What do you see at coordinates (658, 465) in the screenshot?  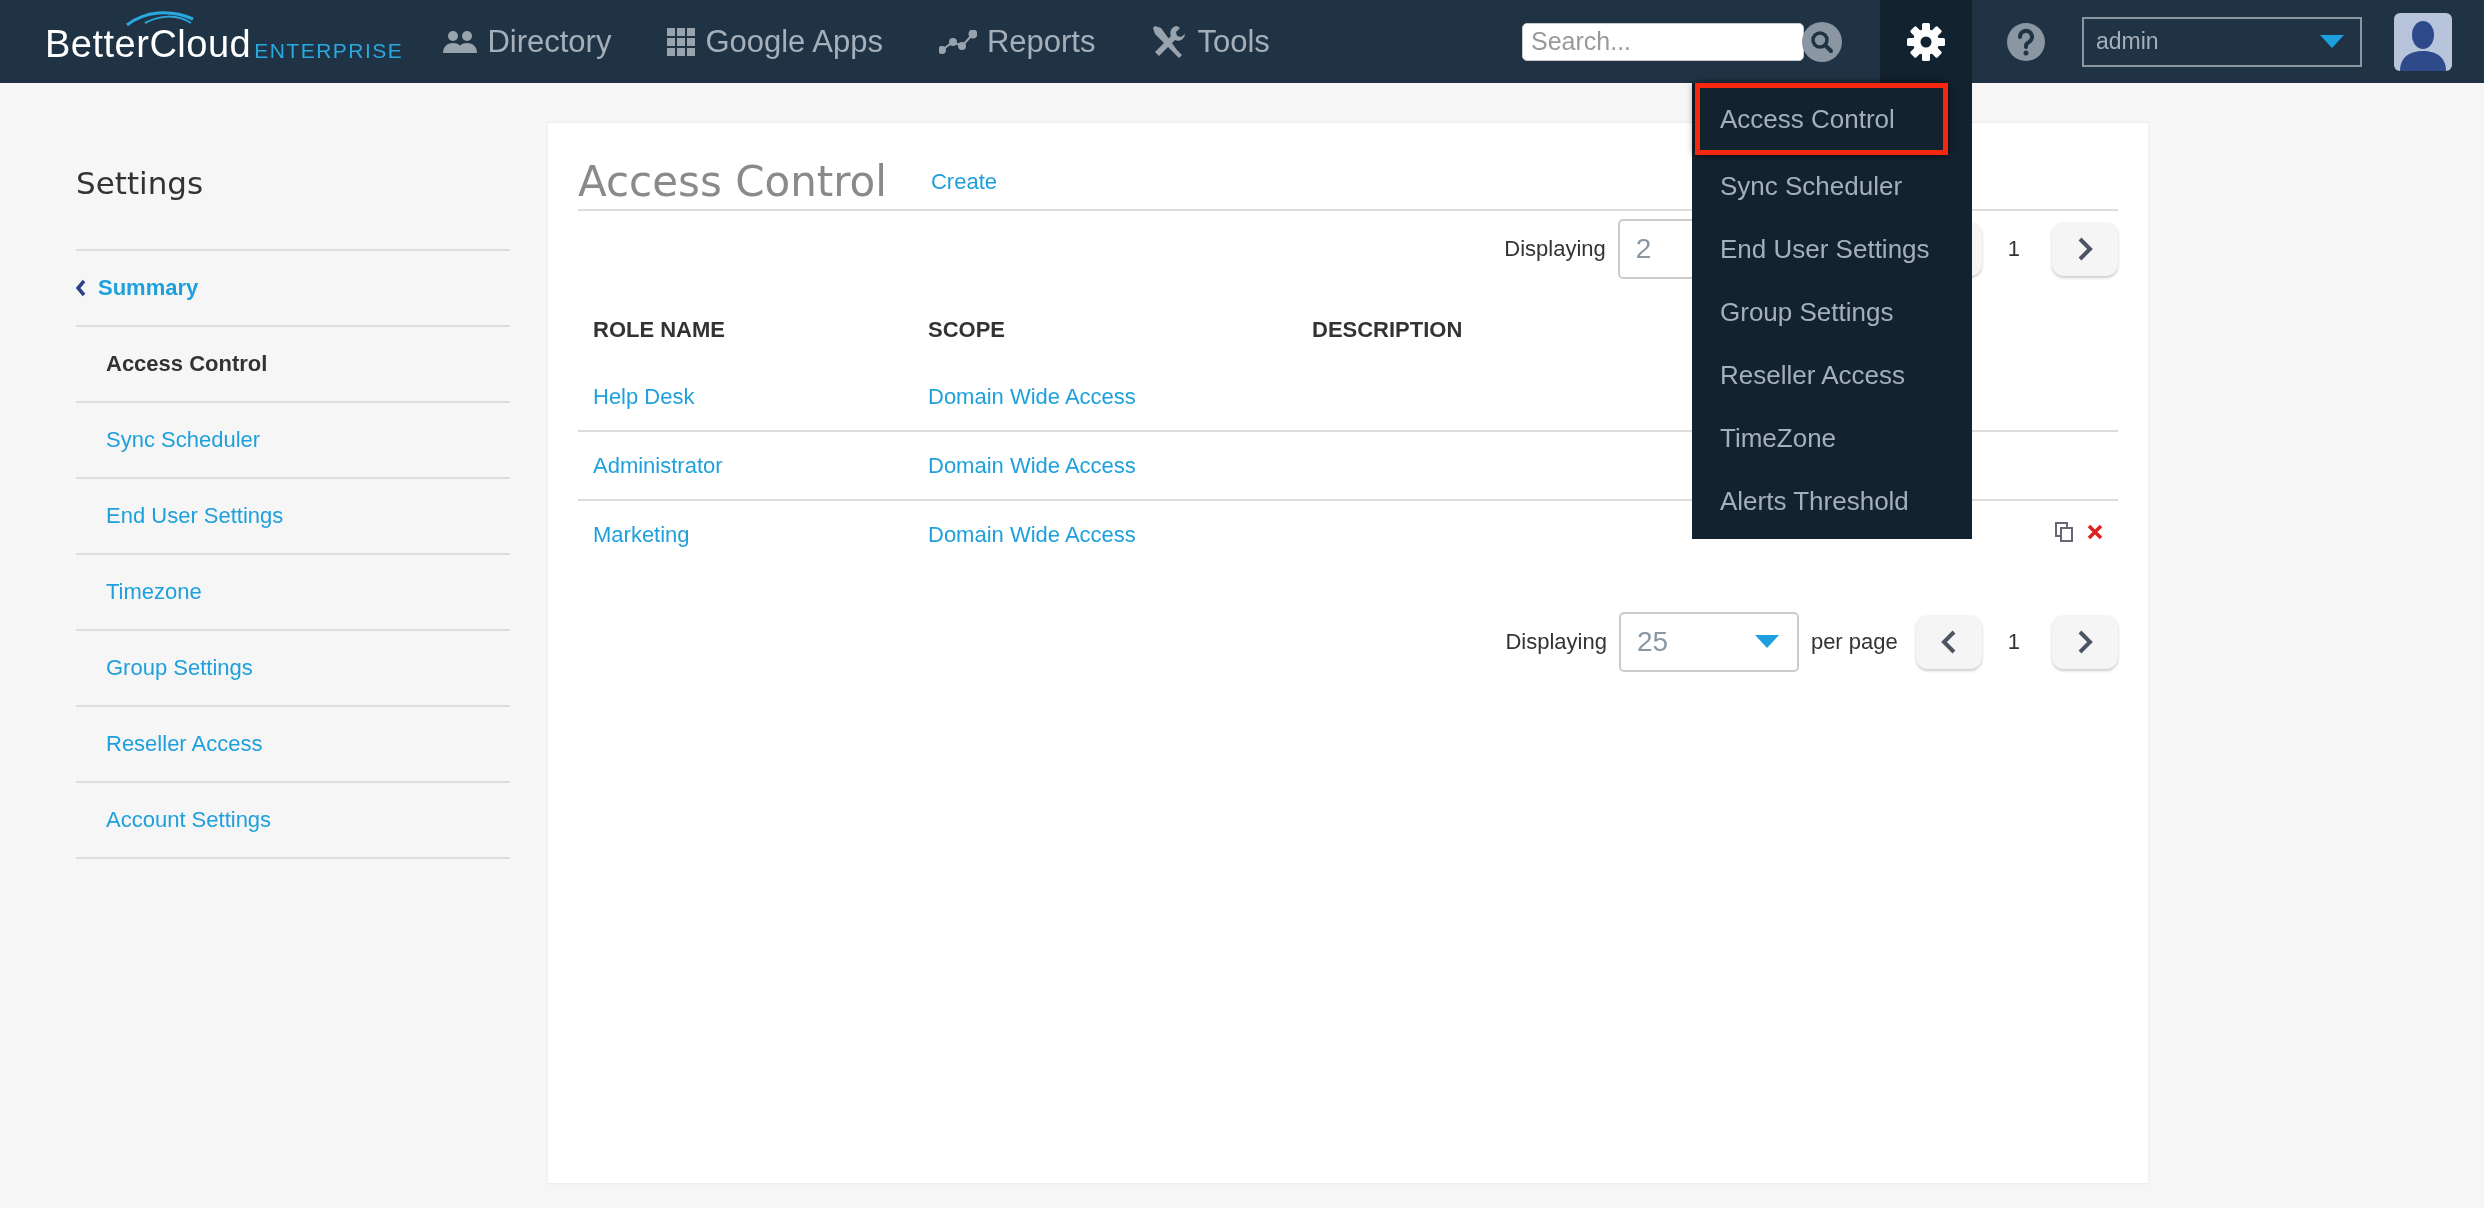 I see `role-link: Administrator` at bounding box center [658, 465].